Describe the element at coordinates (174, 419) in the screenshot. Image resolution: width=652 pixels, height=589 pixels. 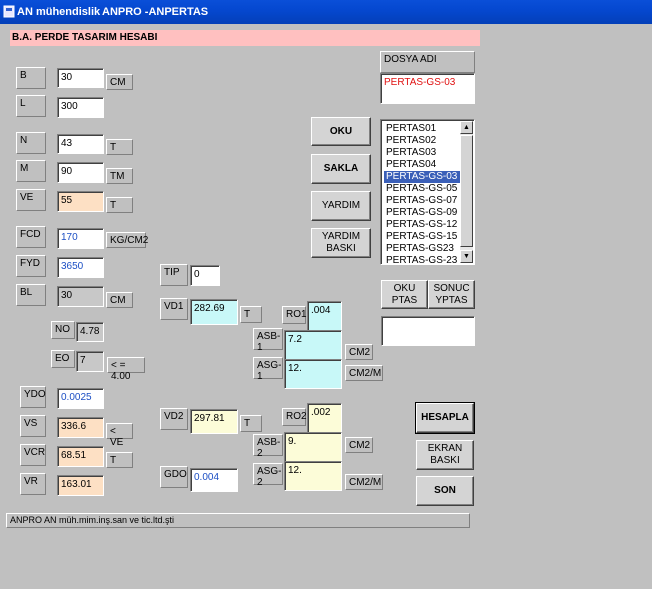
I see `label-vd2: VD2` at that location.